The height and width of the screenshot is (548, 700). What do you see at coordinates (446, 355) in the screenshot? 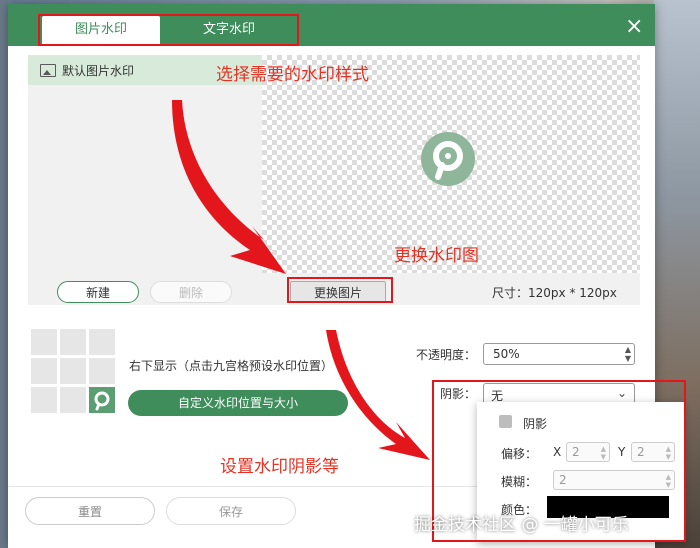
I see `opacity-label: 不透明度：` at bounding box center [446, 355].